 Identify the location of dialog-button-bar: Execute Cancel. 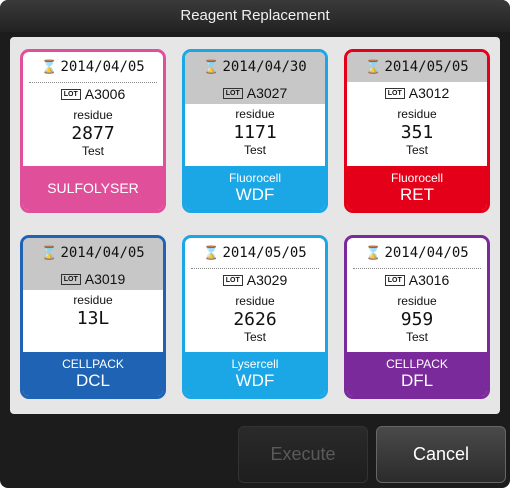
(255, 453).